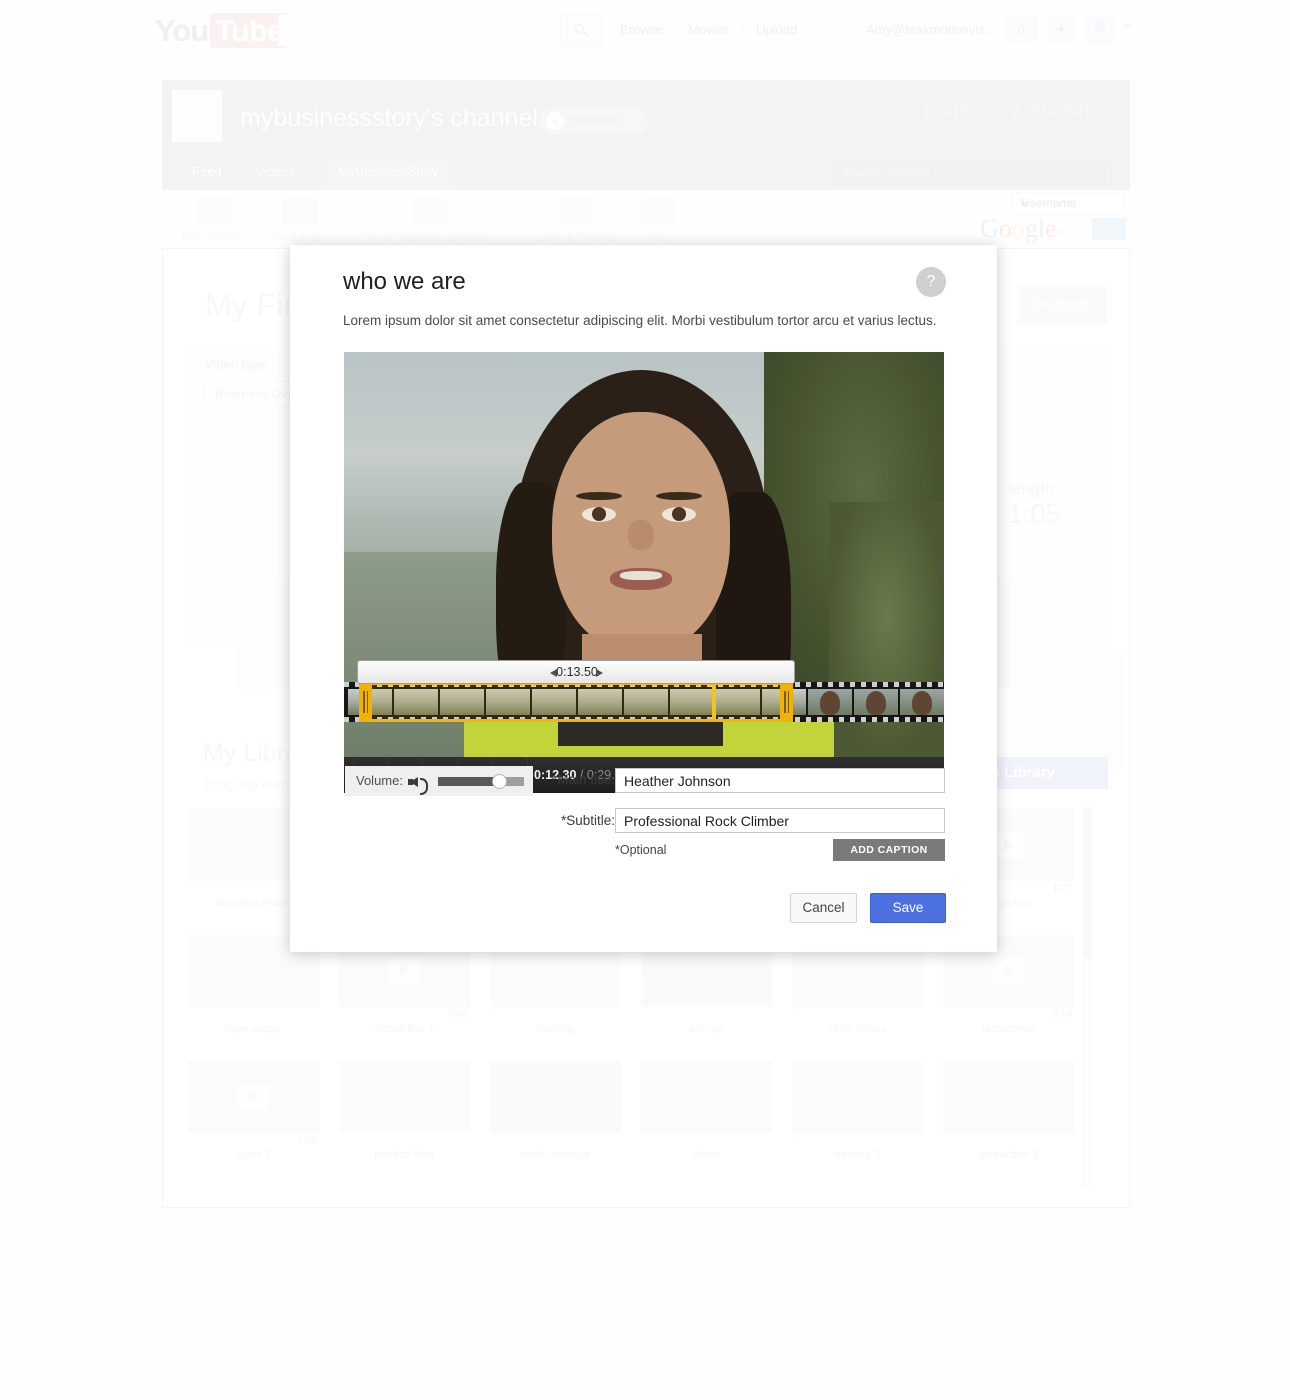 Image resolution: width=1290 pixels, height=1400 pixels. Describe the element at coordinates (576, 702) in the screenshot. I see `trim-selection` at that location.